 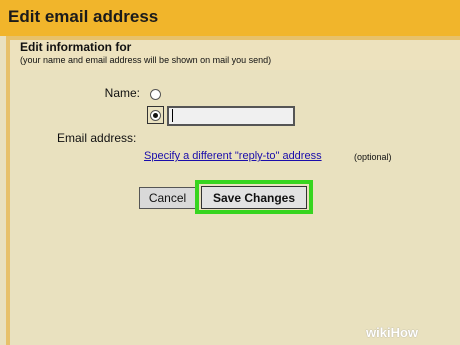 I want to click on text-caret, so click(x=172, y=115).